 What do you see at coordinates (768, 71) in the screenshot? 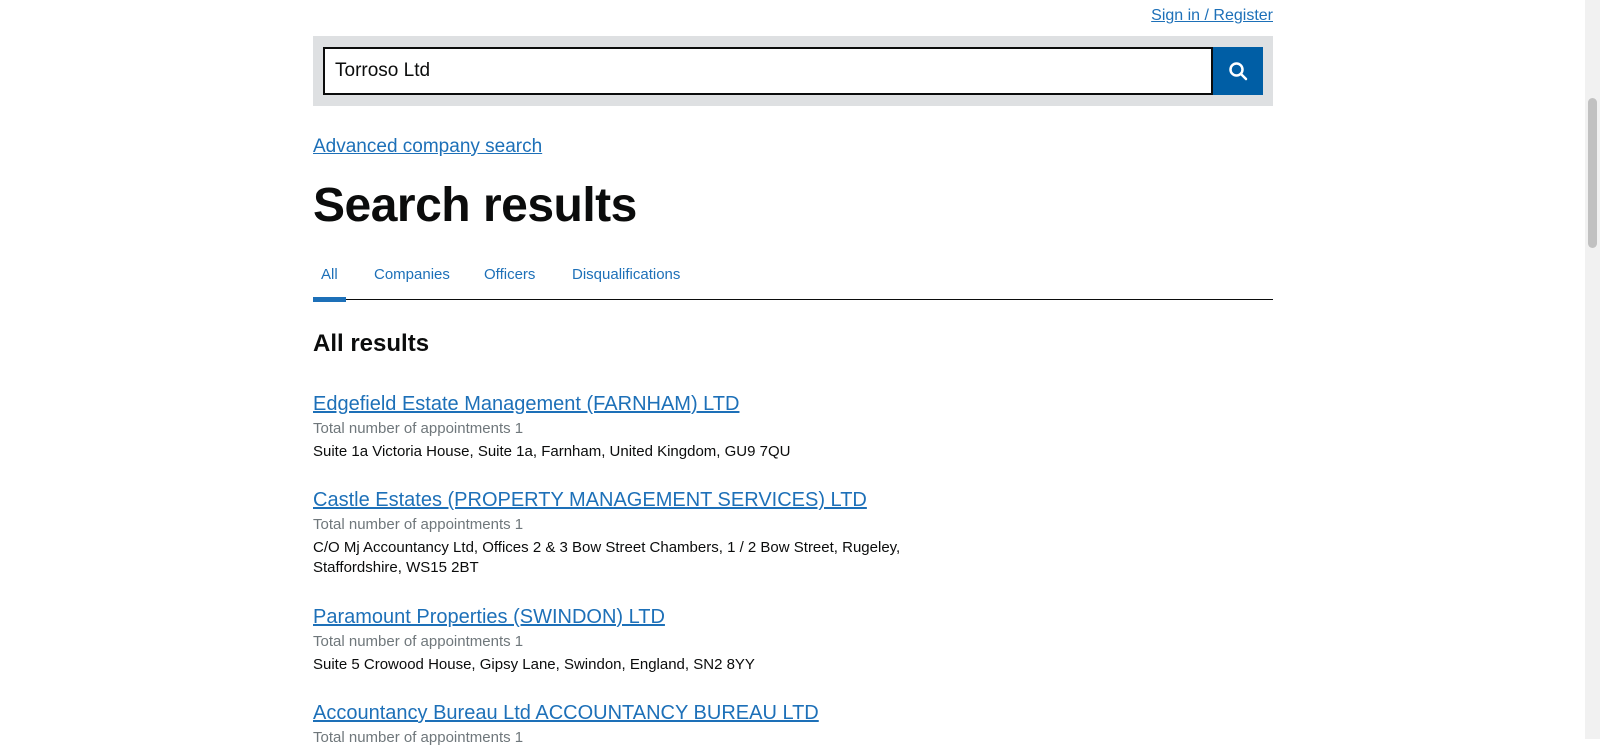
I see `search-input` at bounding box center [768, 71].